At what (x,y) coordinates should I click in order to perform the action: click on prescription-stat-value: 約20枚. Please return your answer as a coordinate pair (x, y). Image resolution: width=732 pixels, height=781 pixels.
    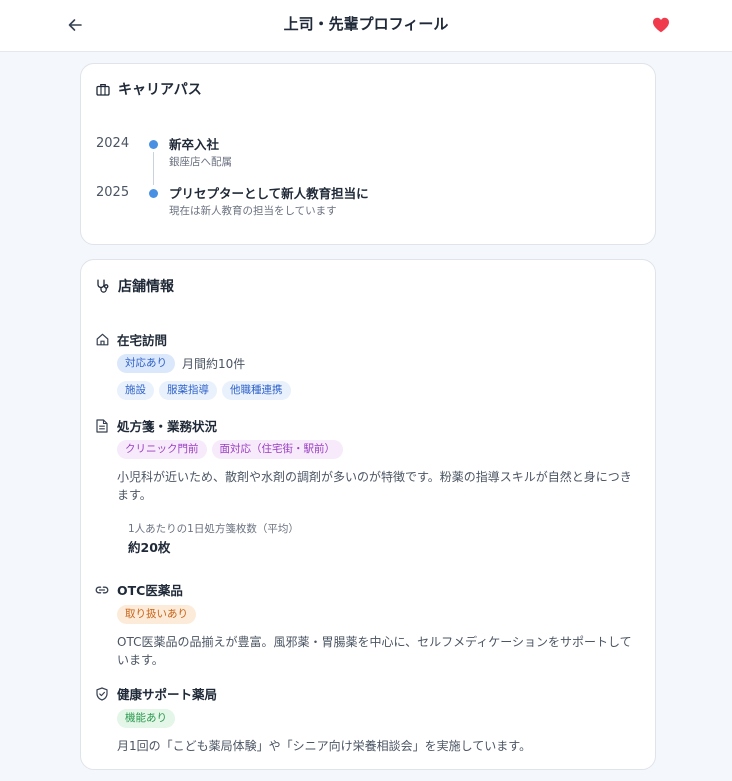
    Looking at the image, I should click on (149, 547).